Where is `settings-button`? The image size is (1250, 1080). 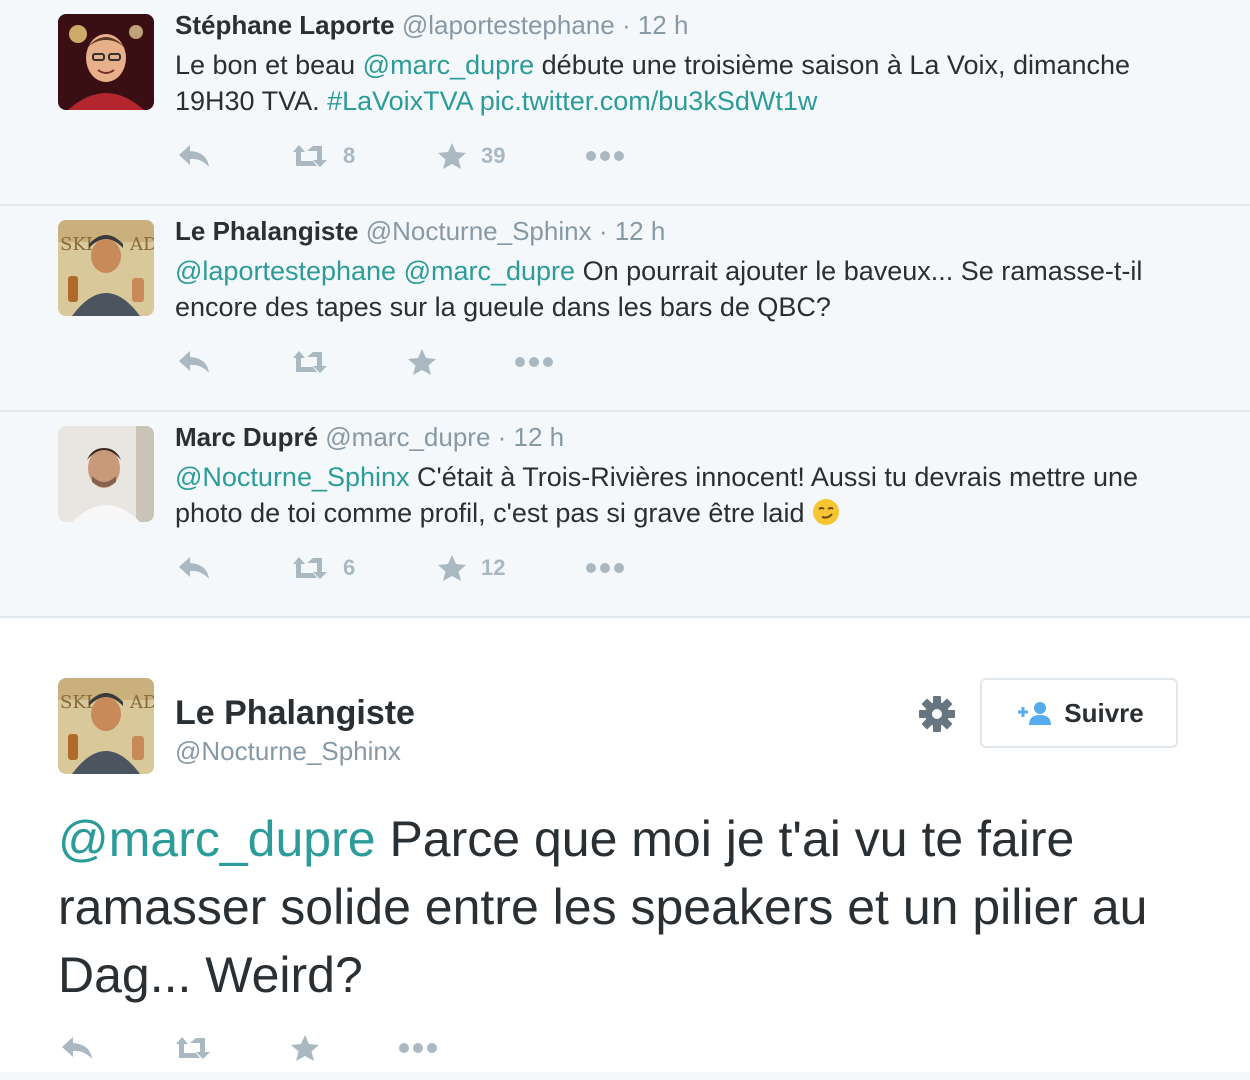
settings-button is located at coordinates (937, 714).